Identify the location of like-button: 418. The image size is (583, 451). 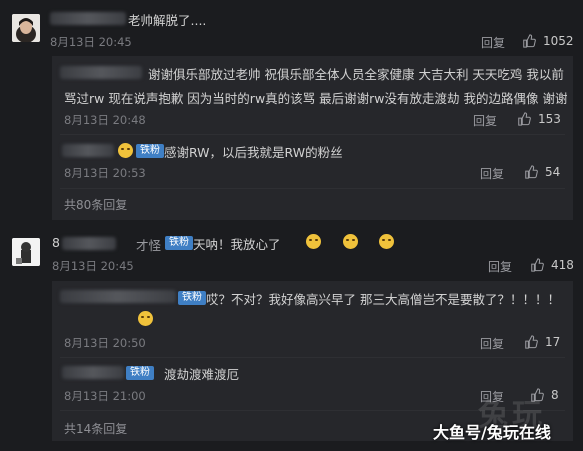
(552, 265).